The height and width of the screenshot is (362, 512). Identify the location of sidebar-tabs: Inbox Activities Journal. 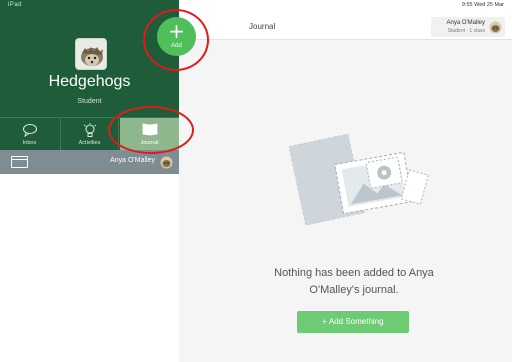
(89, 134).